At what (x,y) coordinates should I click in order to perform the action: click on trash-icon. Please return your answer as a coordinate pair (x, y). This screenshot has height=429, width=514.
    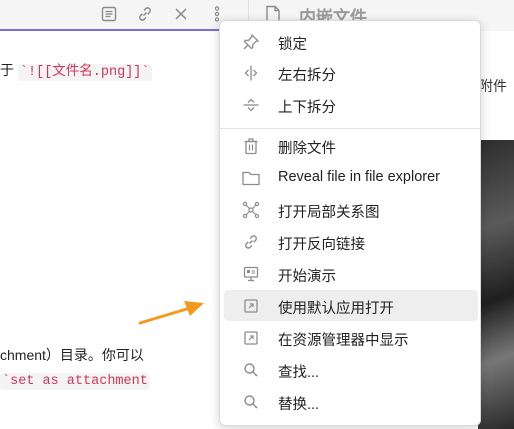
    Looking at the image, I should click on (251, 146).